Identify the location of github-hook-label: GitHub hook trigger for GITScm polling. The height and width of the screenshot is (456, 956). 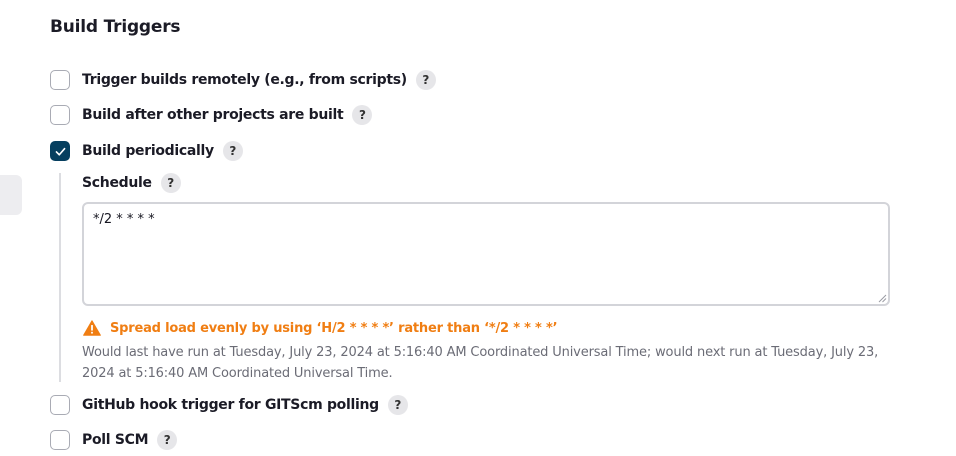
(230, 405).